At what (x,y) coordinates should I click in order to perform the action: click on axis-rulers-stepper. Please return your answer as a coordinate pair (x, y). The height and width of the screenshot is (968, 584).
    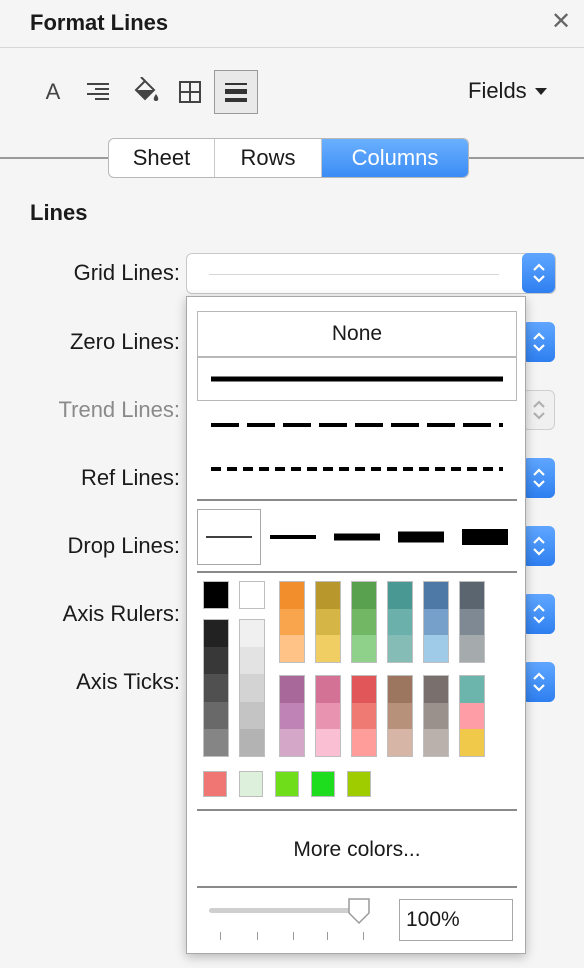
    Looking at the image, I should click on (538, 614).